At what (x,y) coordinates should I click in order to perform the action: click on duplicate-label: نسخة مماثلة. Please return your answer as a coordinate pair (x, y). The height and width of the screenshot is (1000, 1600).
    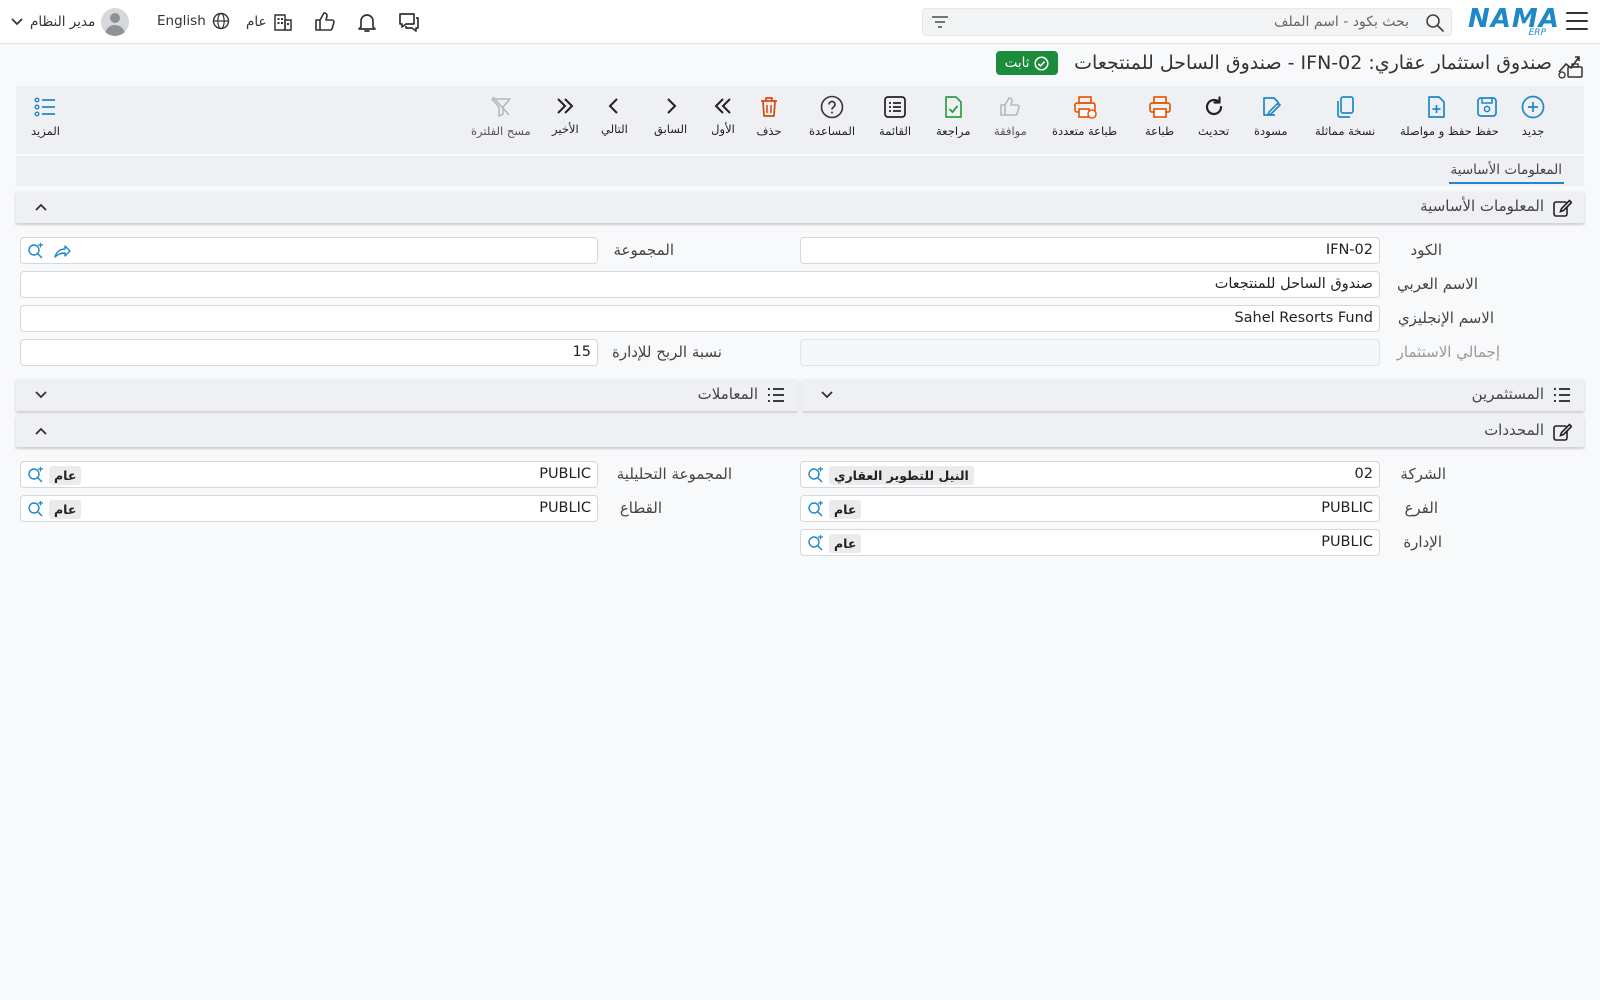
    Looking at the image, I should click on (1345, 131).